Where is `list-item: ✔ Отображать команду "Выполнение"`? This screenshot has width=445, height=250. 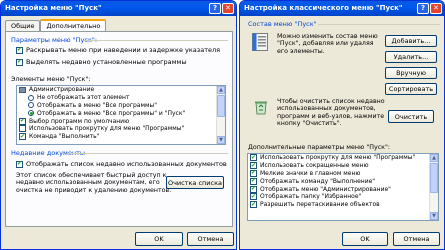 list-item: ✔ Отображать команду "Выполнение" is located at coordinates (343, 181).